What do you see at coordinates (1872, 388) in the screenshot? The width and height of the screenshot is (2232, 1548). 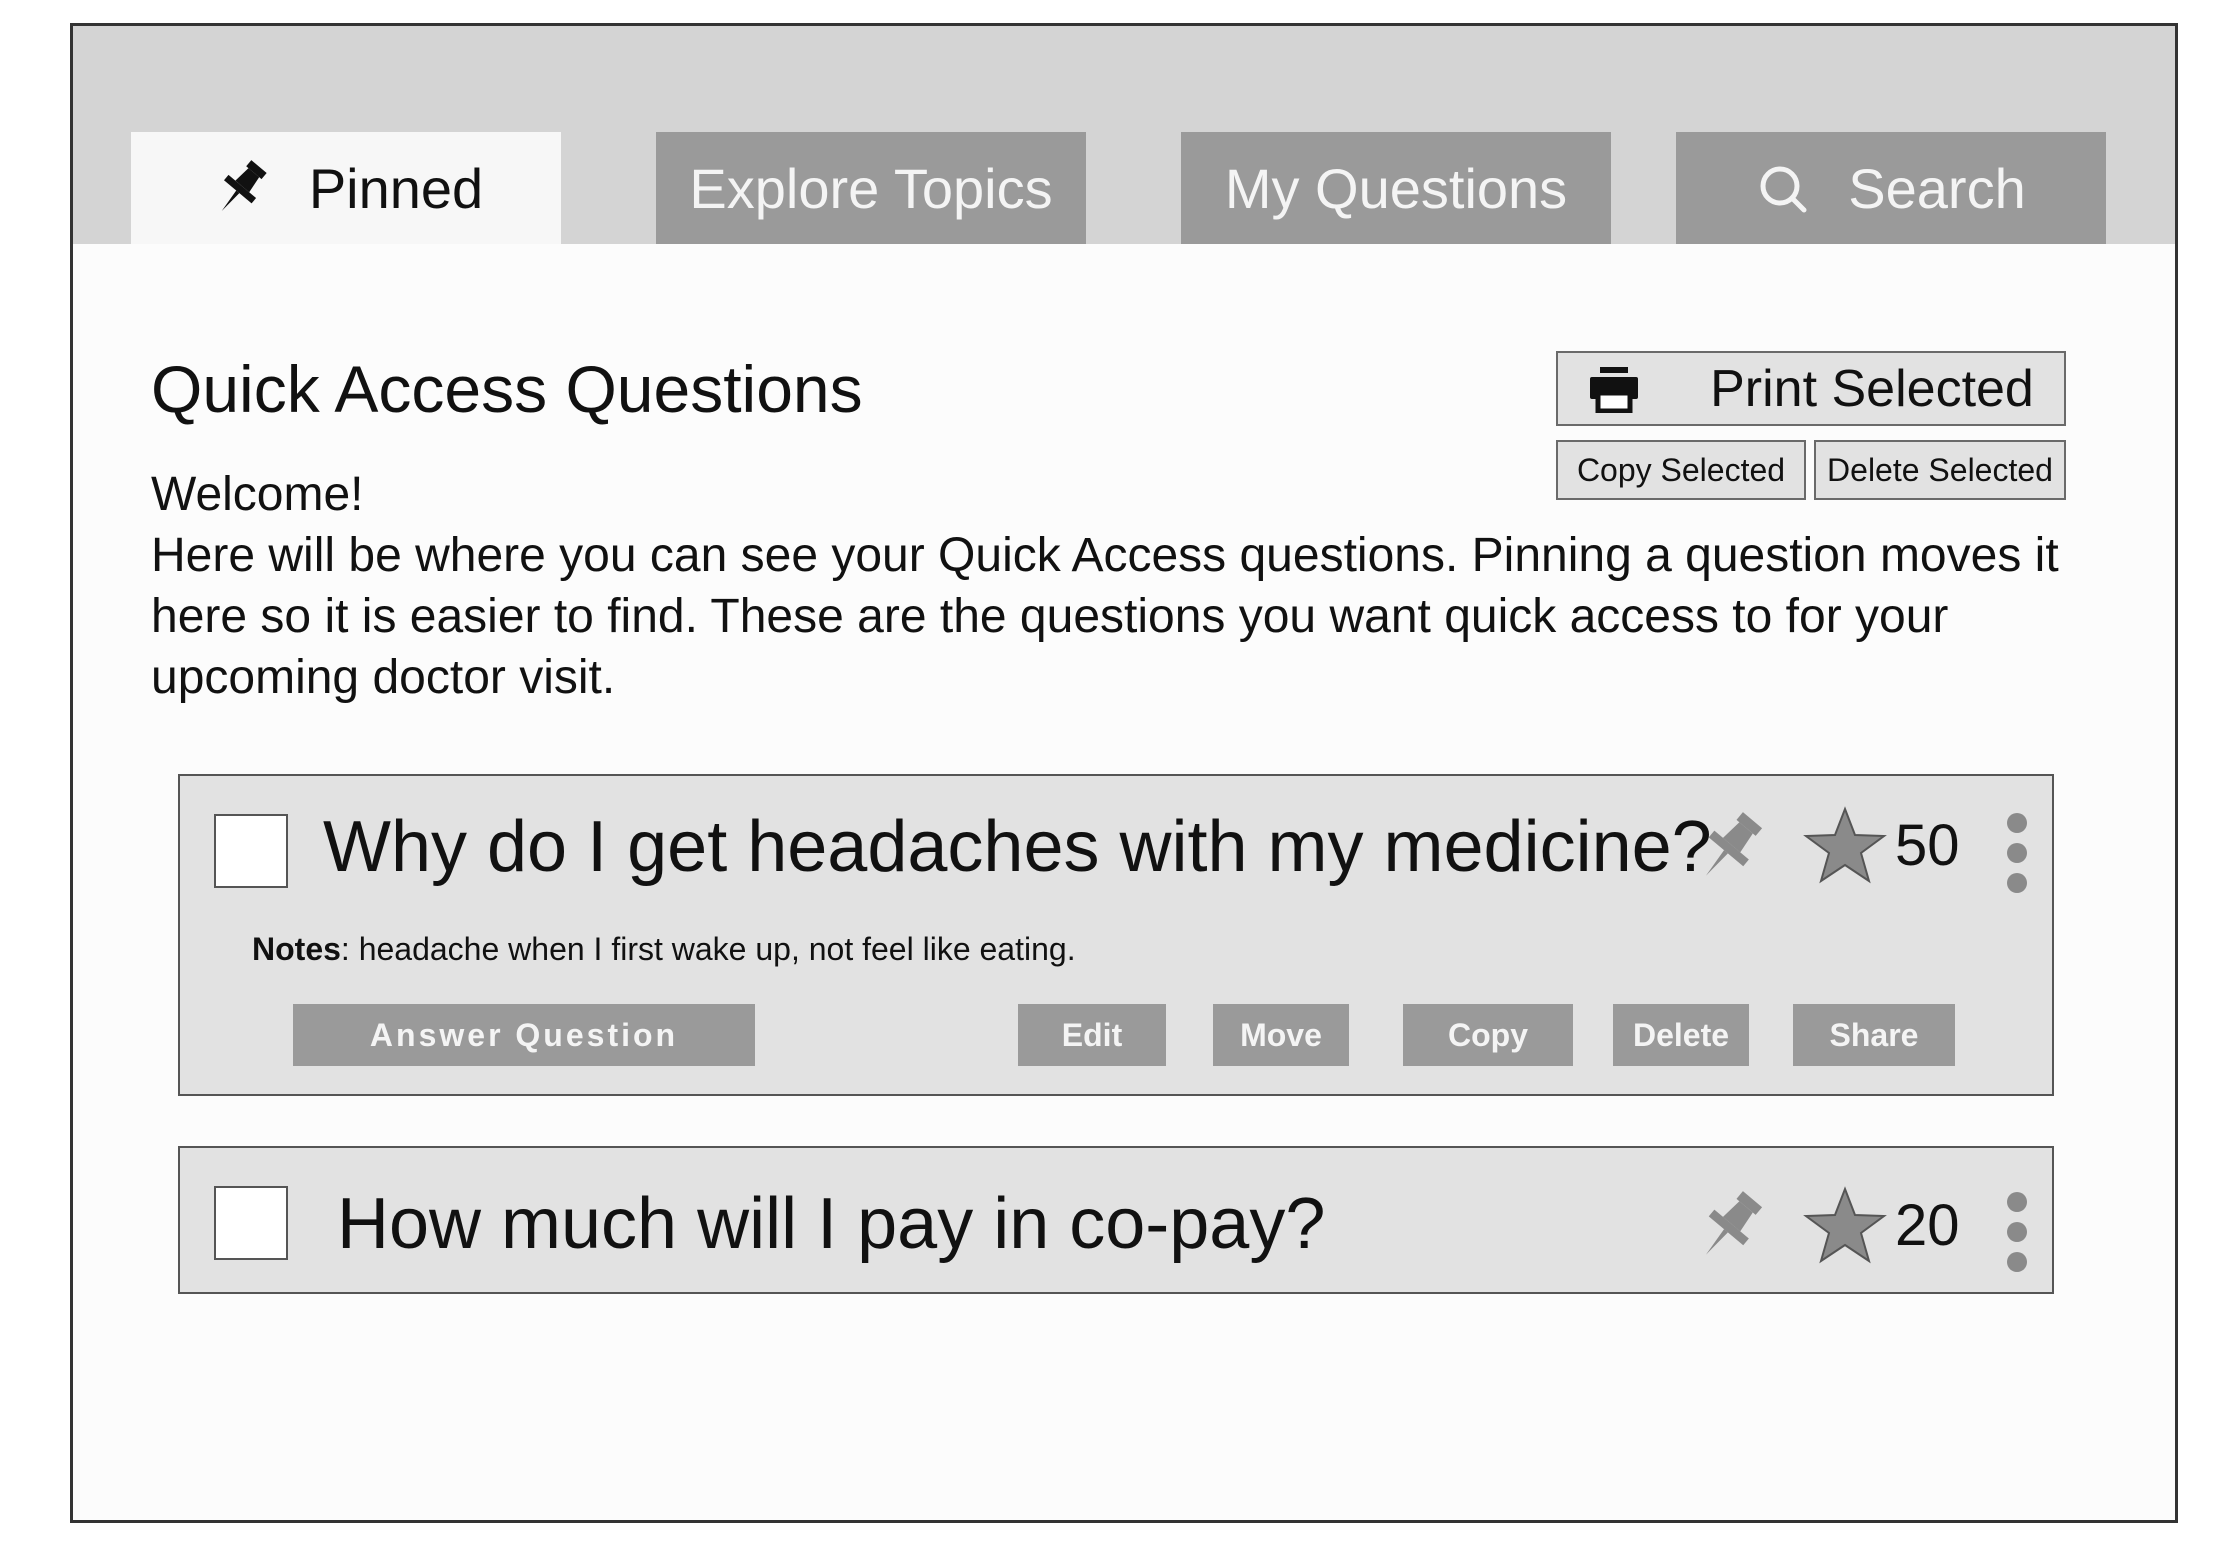 I see `print-selected-label: Print Selected` at bounding box center [1872, 388].